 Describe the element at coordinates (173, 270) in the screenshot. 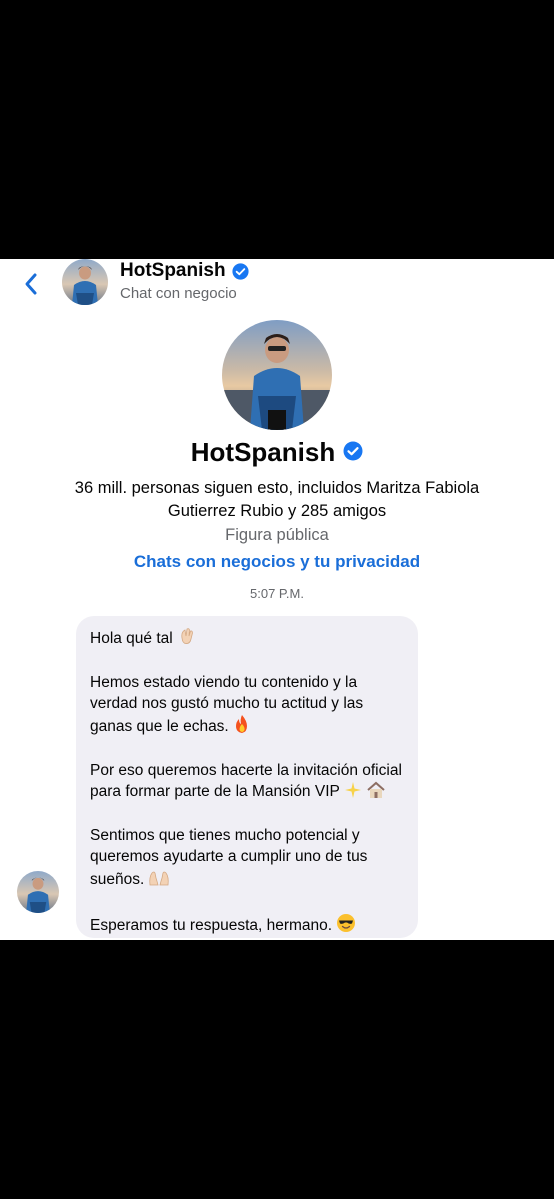

I see `header-name: HotSpanish` at that location.